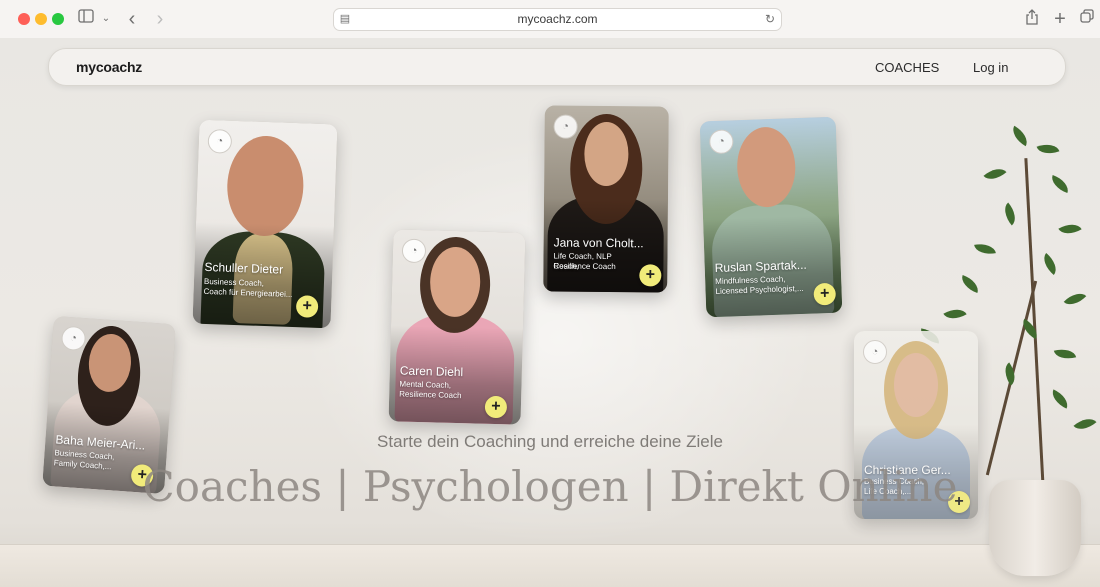  I want to click on maximize-window-button, so click(58, 19).